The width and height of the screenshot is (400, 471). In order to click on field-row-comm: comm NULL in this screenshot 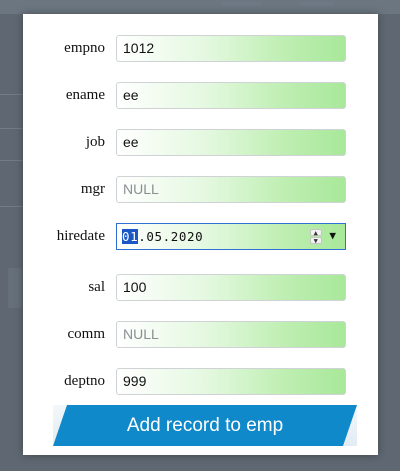, I will do `click(200, 334)`.